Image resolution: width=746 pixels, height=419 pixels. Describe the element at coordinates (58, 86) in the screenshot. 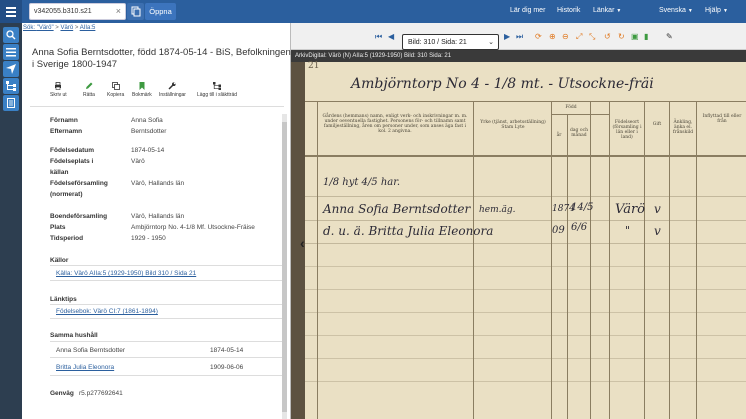

I see `printer-icon` at that location.